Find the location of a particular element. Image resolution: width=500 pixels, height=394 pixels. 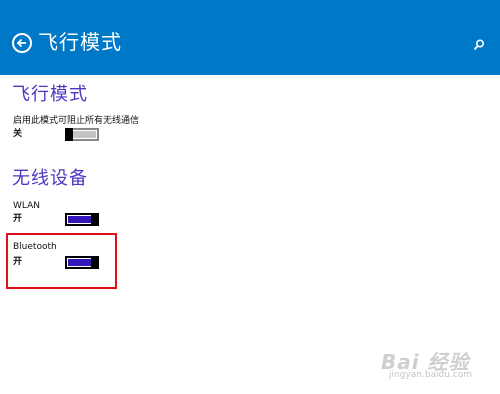

airplane-mode-description: 启用此模式可阻止所有无线通信 is located at coordinates (76, 121).